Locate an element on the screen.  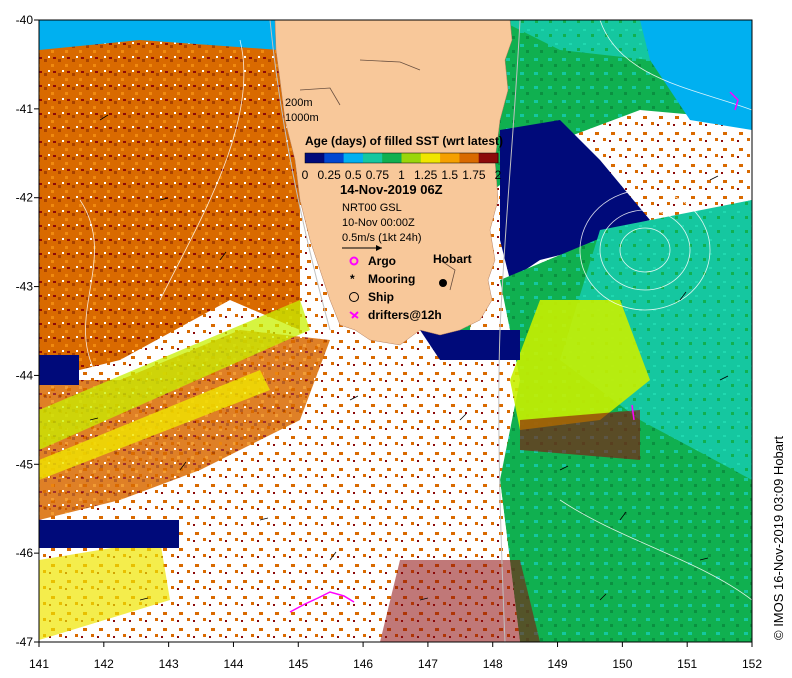
legend-label: Ship is located at coordinates (381, 297).